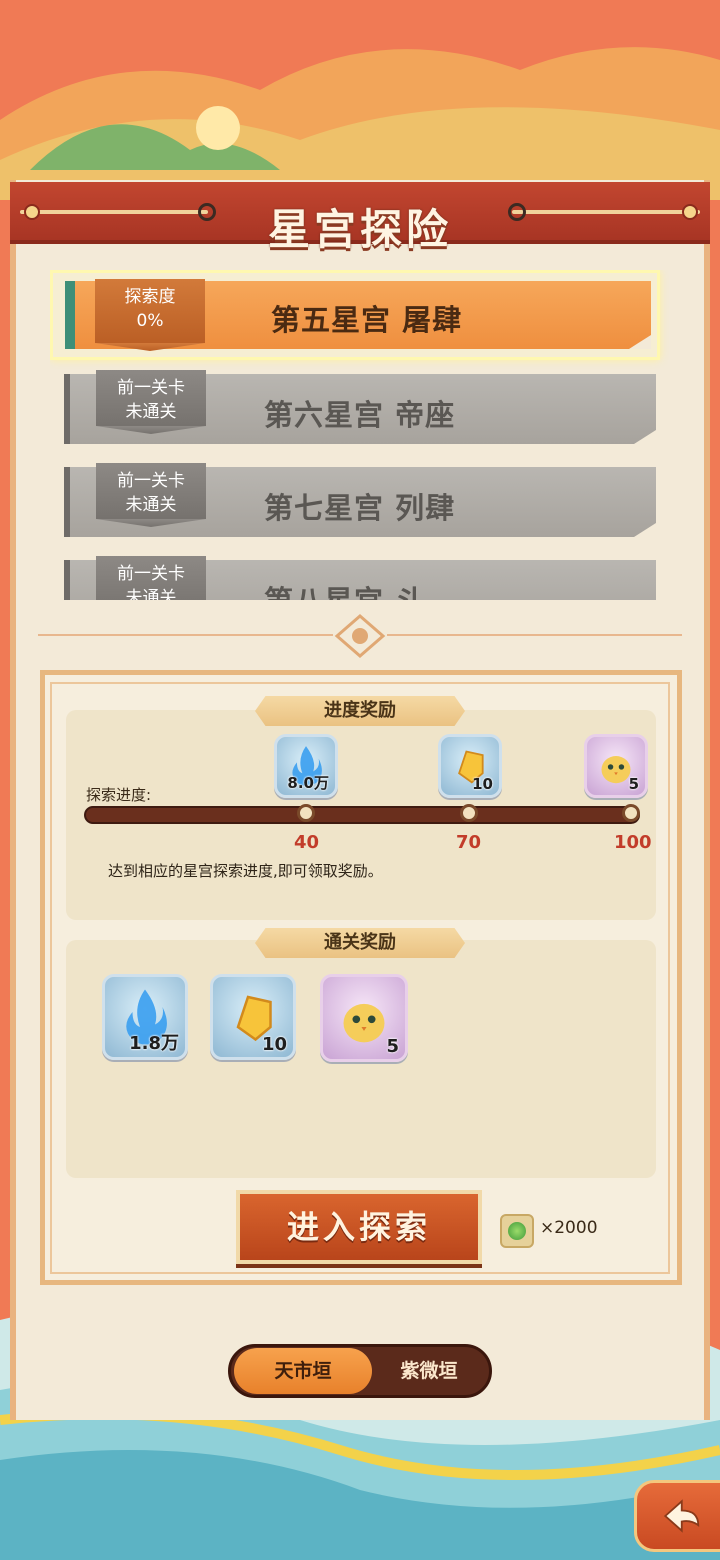 The image size is (720, 1560). What do you see at coordinates (681, 1516) in the screenshot?
I see `back-arrow-icon` at bounding box center [681, 1516].